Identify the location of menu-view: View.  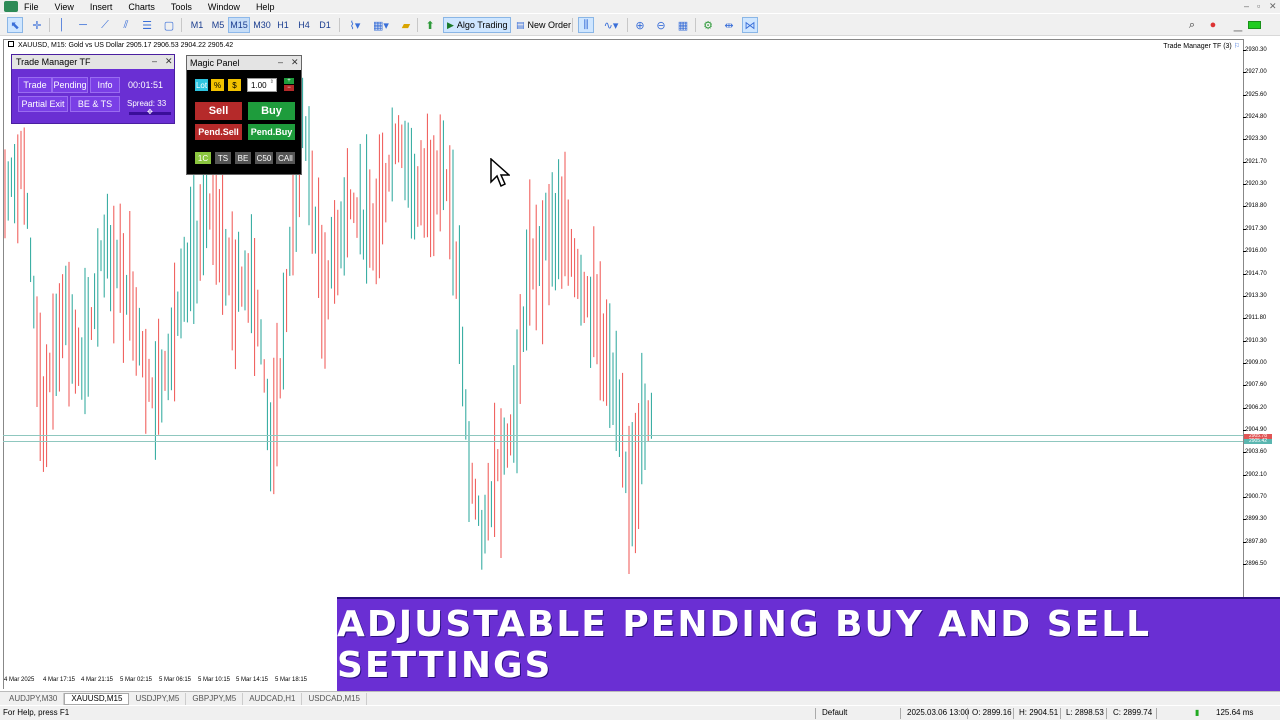
(64, 7).